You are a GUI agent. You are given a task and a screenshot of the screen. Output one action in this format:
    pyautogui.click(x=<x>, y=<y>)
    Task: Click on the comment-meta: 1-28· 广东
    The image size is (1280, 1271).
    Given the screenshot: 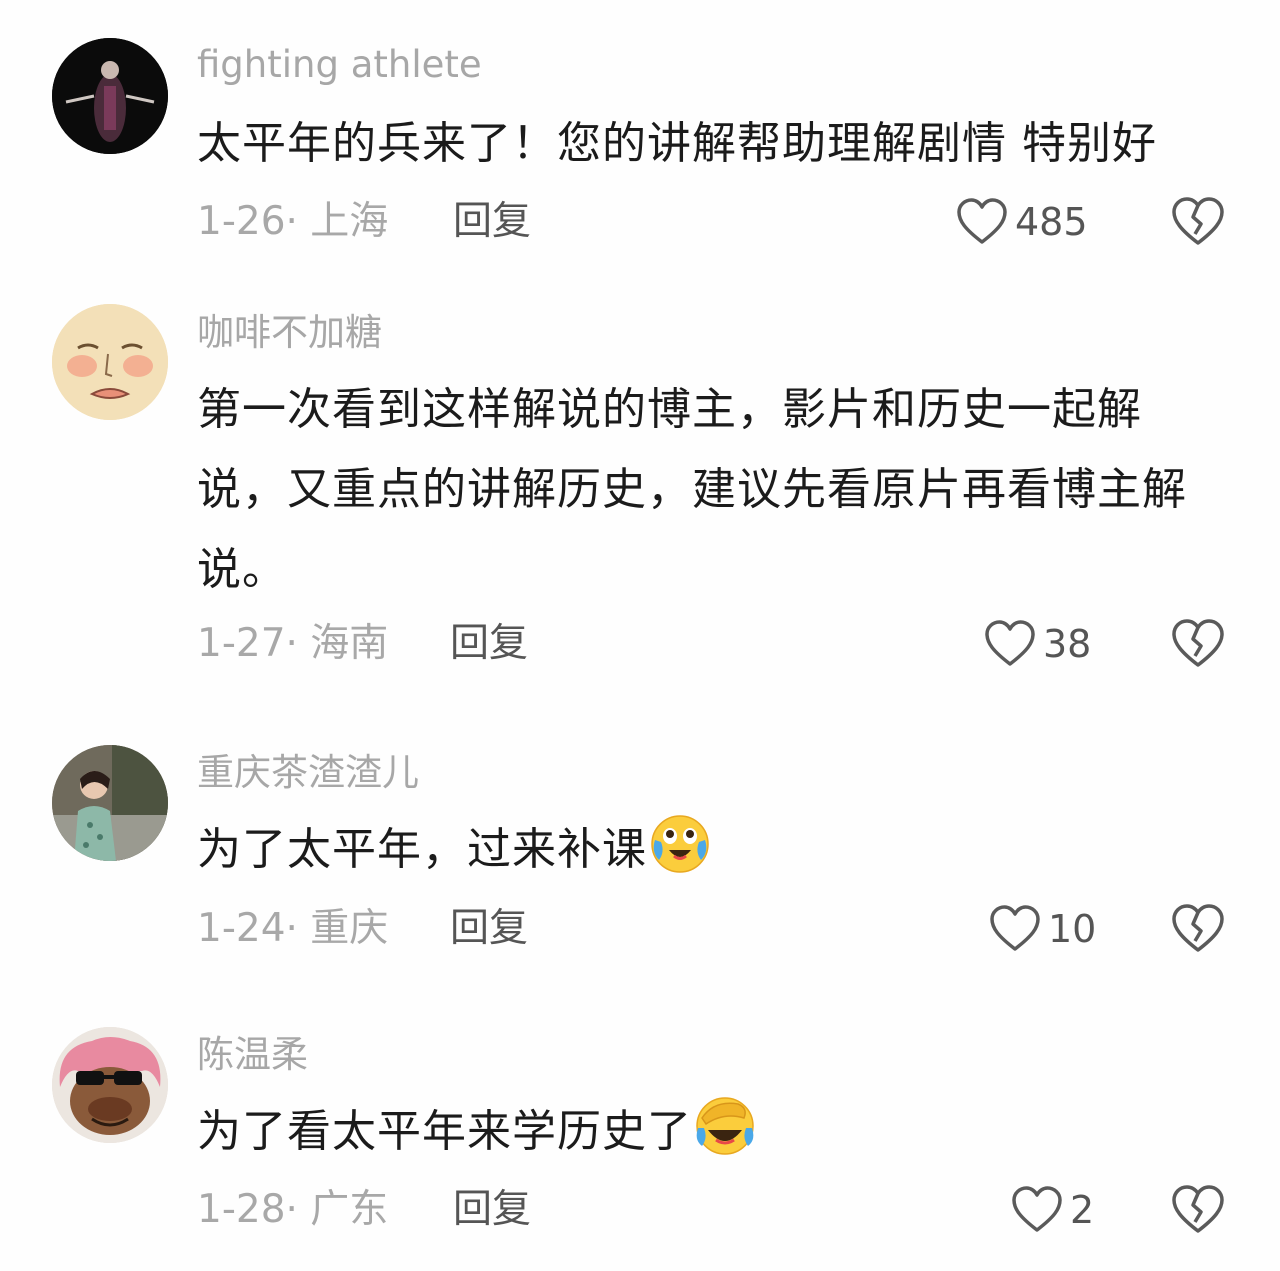 What is the action you would take?
    pyautogui.click(x=293, y=1209)
    